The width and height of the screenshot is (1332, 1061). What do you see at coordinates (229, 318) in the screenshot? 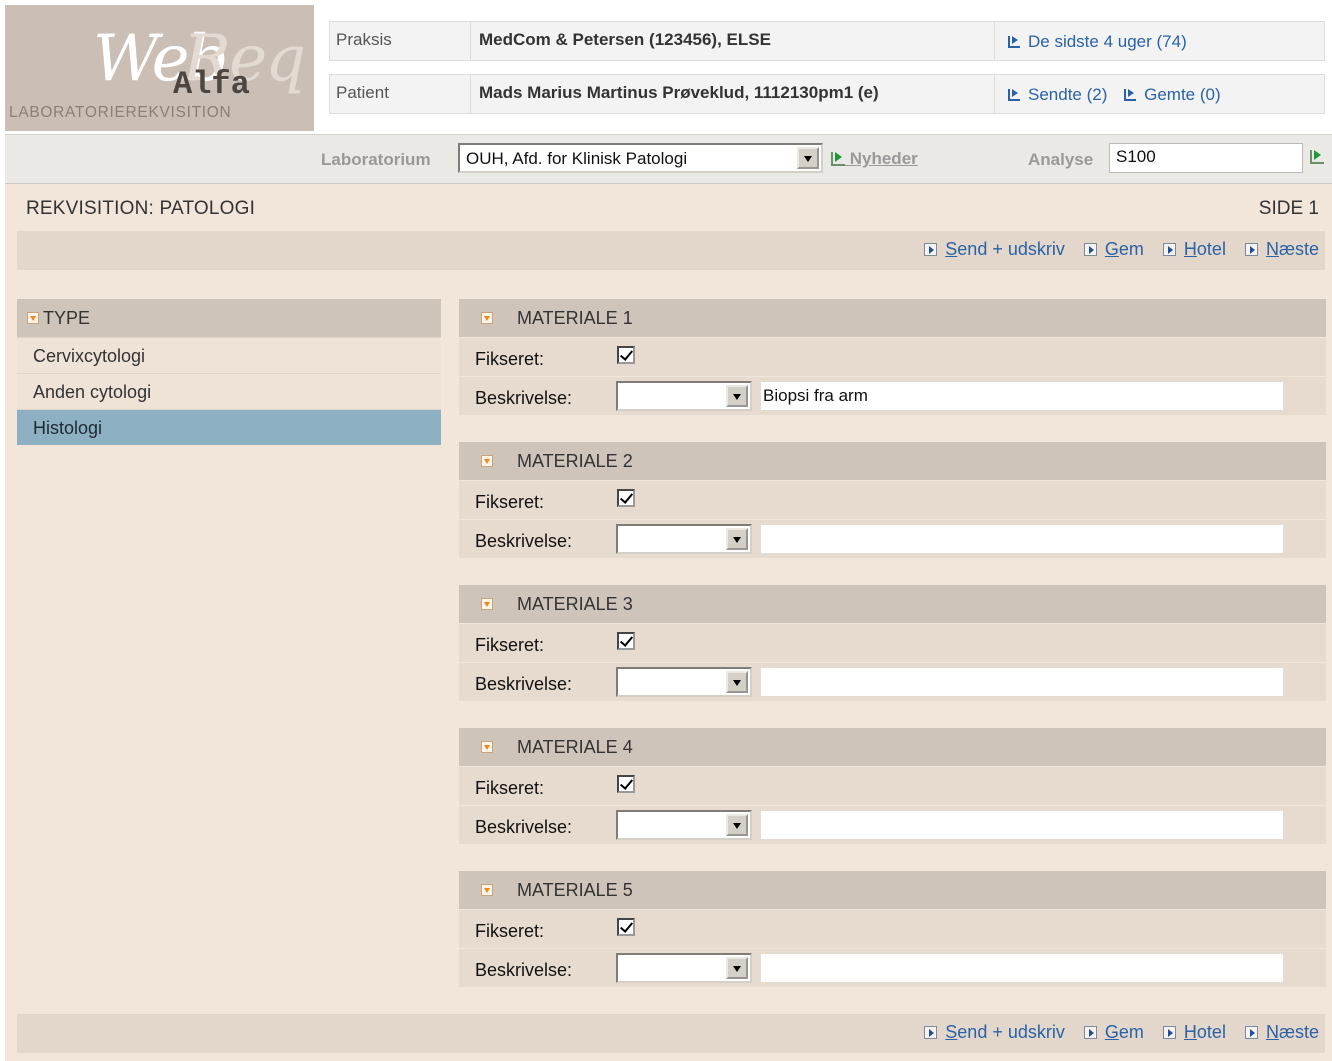
I see `type-heading: TYPE` at bounding box center [229, 318].